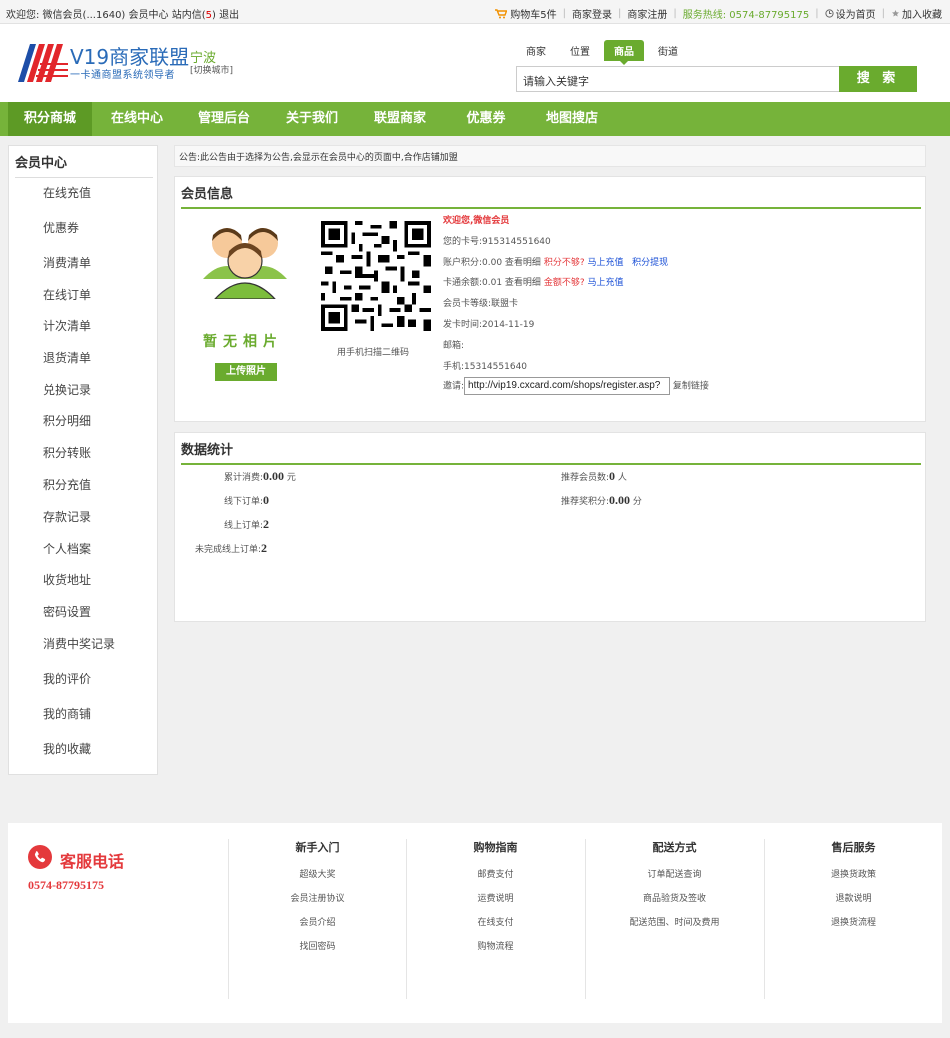 This screenshot has width=950, height=1038. Describe the element at coordinates (317, 875) in the screenshot. I see `footer-link: 超级大奖` at that location.